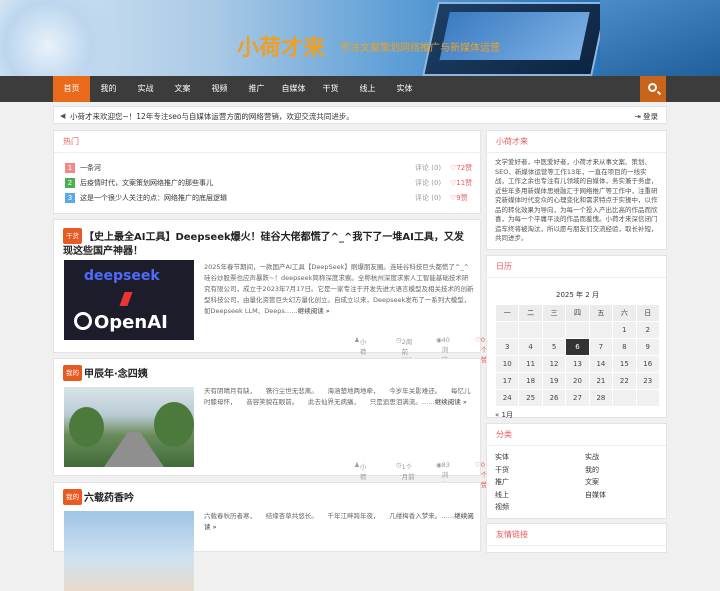 This screenshot has height=591, width=720. I want to click on deepseek-logo: deepseek, so click(122, 276).